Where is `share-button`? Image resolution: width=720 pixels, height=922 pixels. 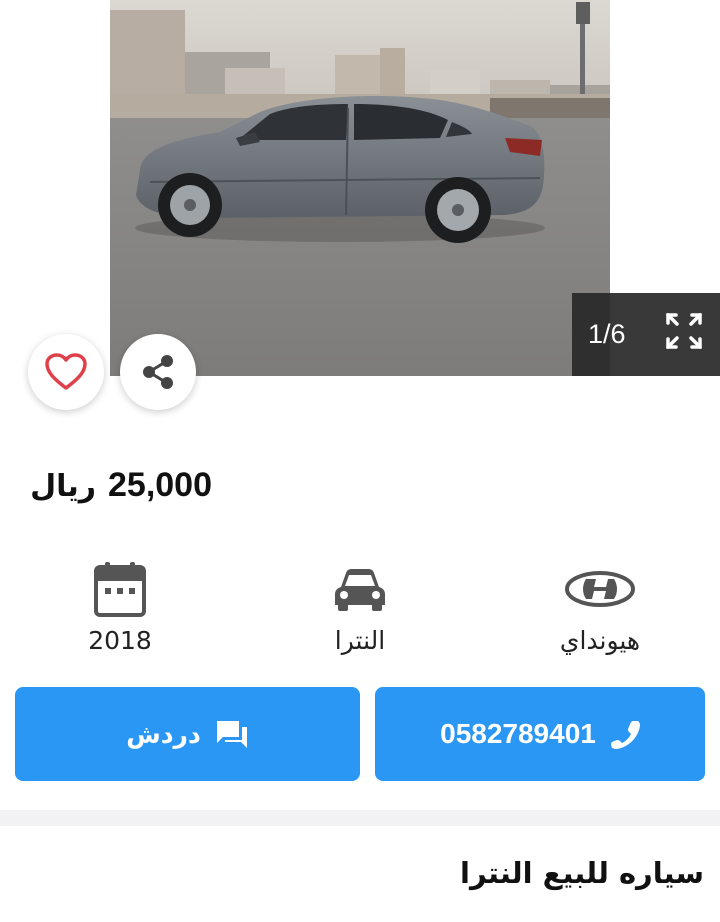
share-button is located at coordinates (158, 372).